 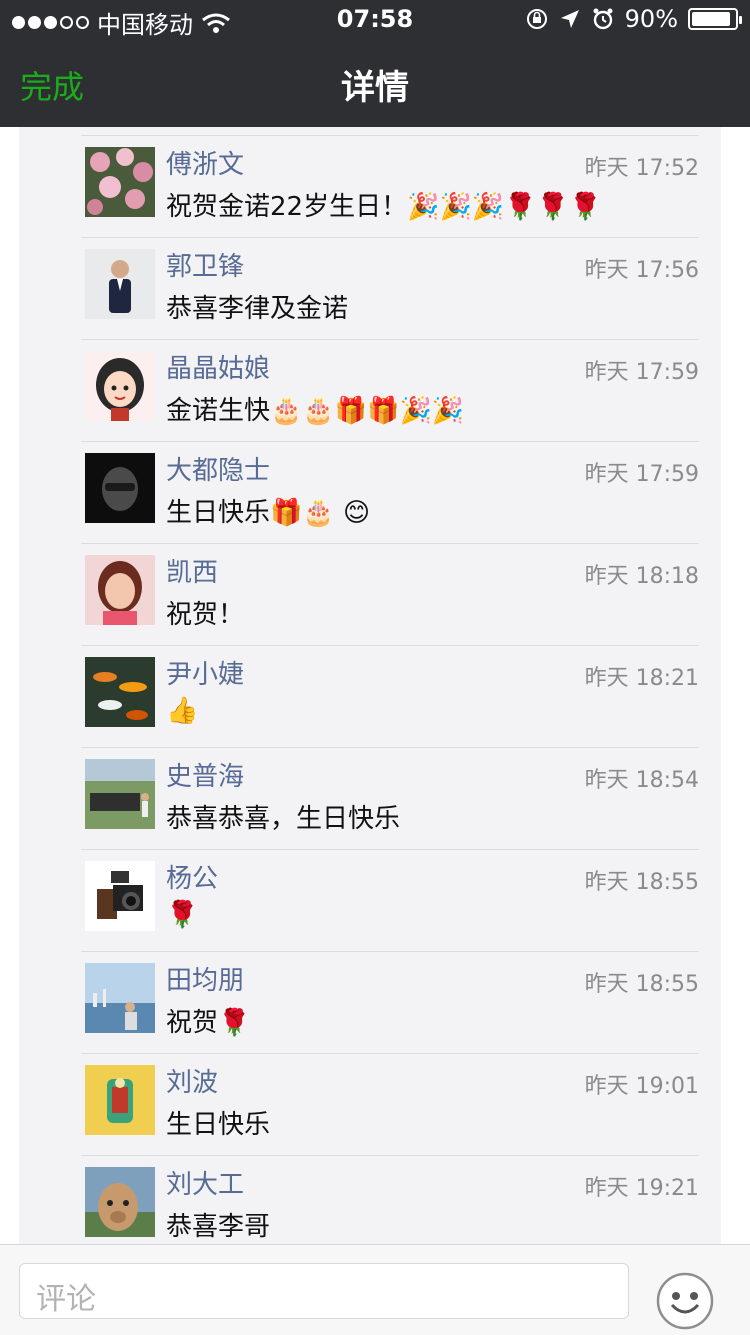 I want to click on emoji-button-icon, so click(x=685, y=1301).